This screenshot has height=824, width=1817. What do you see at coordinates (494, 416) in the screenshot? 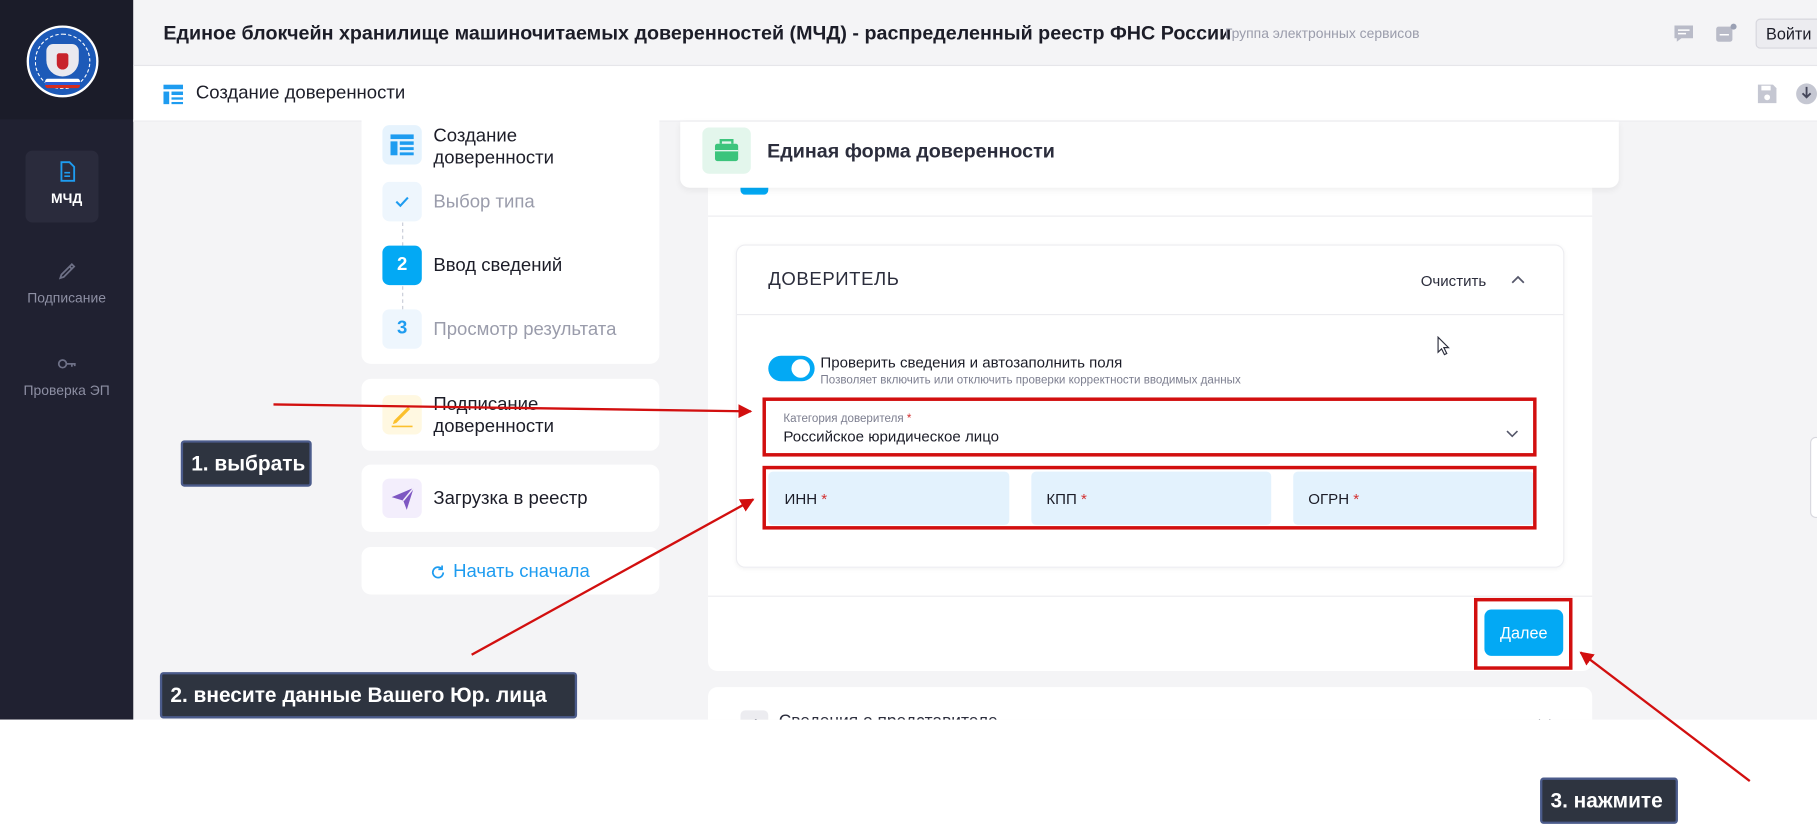
I see `signing-label: Подписание доверенности` at bounding box center [494, 416].